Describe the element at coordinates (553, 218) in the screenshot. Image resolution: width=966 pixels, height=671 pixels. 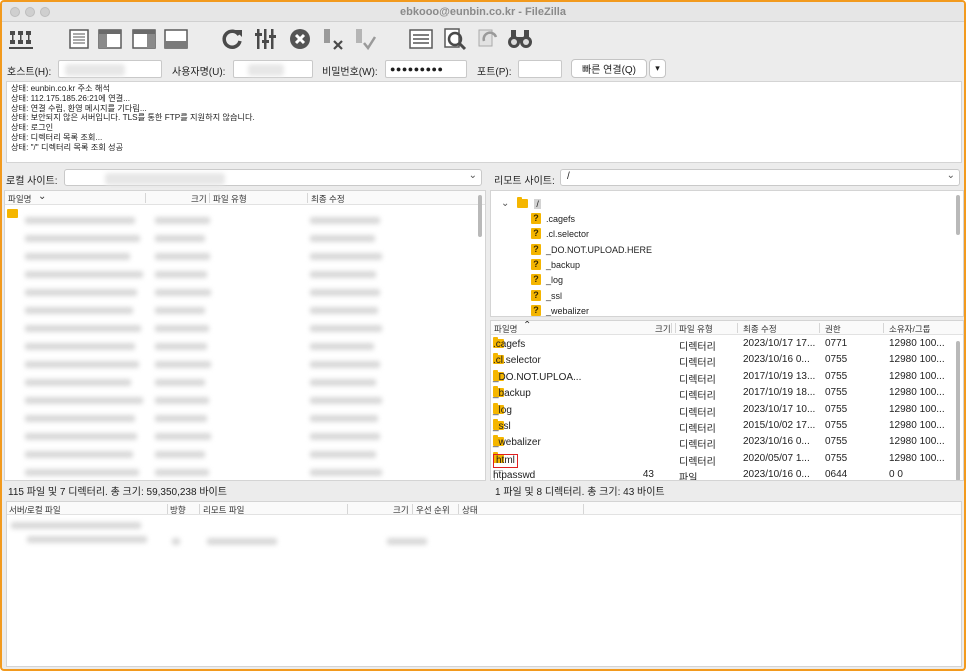
I see `remote-tree-item: ? .cagefs` at that location.